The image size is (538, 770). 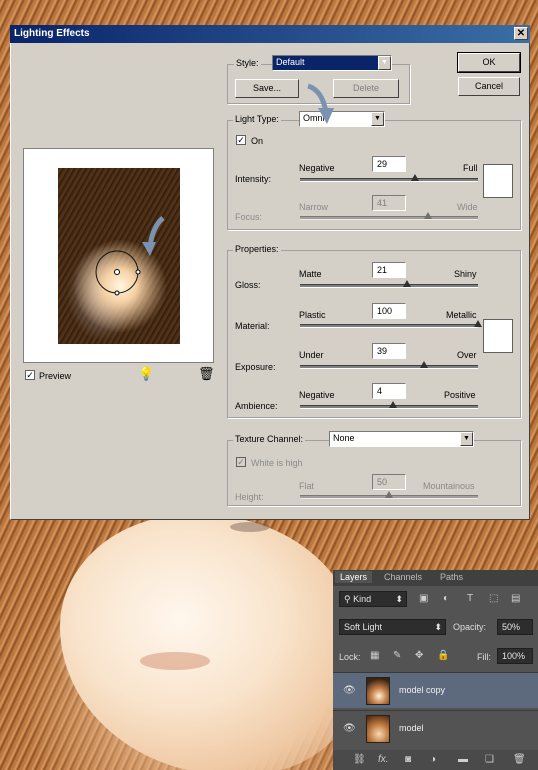 I want to click on new-layer-icon: ❏, so click(x=489, y=759).